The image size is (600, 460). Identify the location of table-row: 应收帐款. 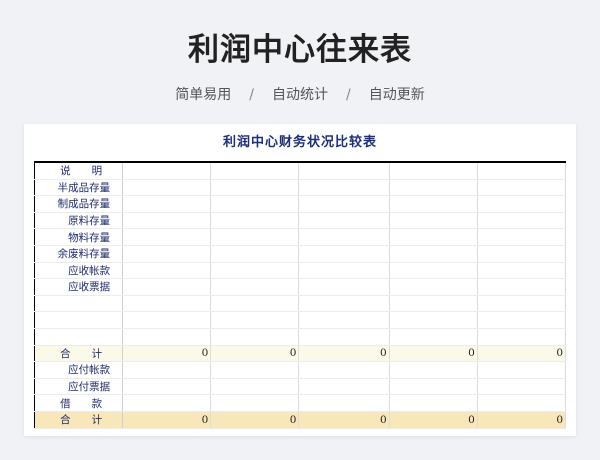
(300, 271).